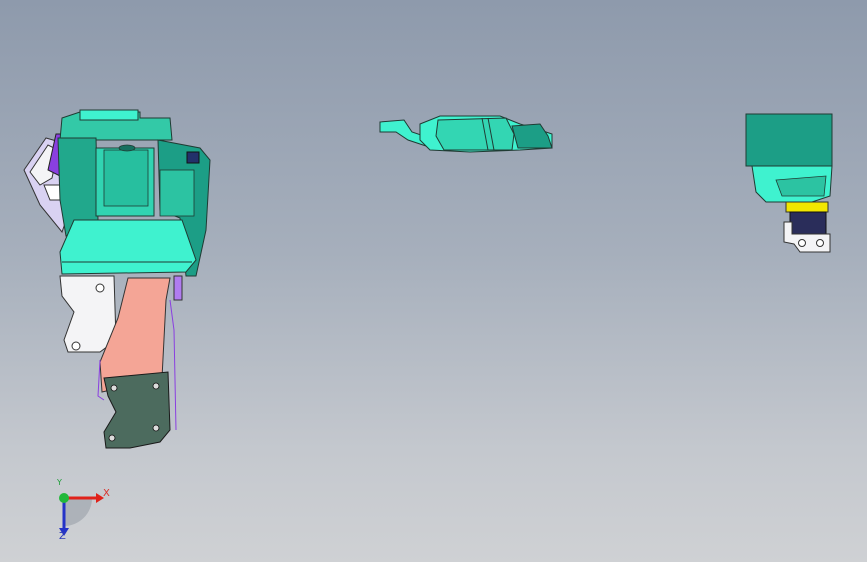 The height and width of the screenshot is (562, 867). Describe the element at coordinates (62, 536) in the screenshot. I see `z-axis-label: Z` at that location.